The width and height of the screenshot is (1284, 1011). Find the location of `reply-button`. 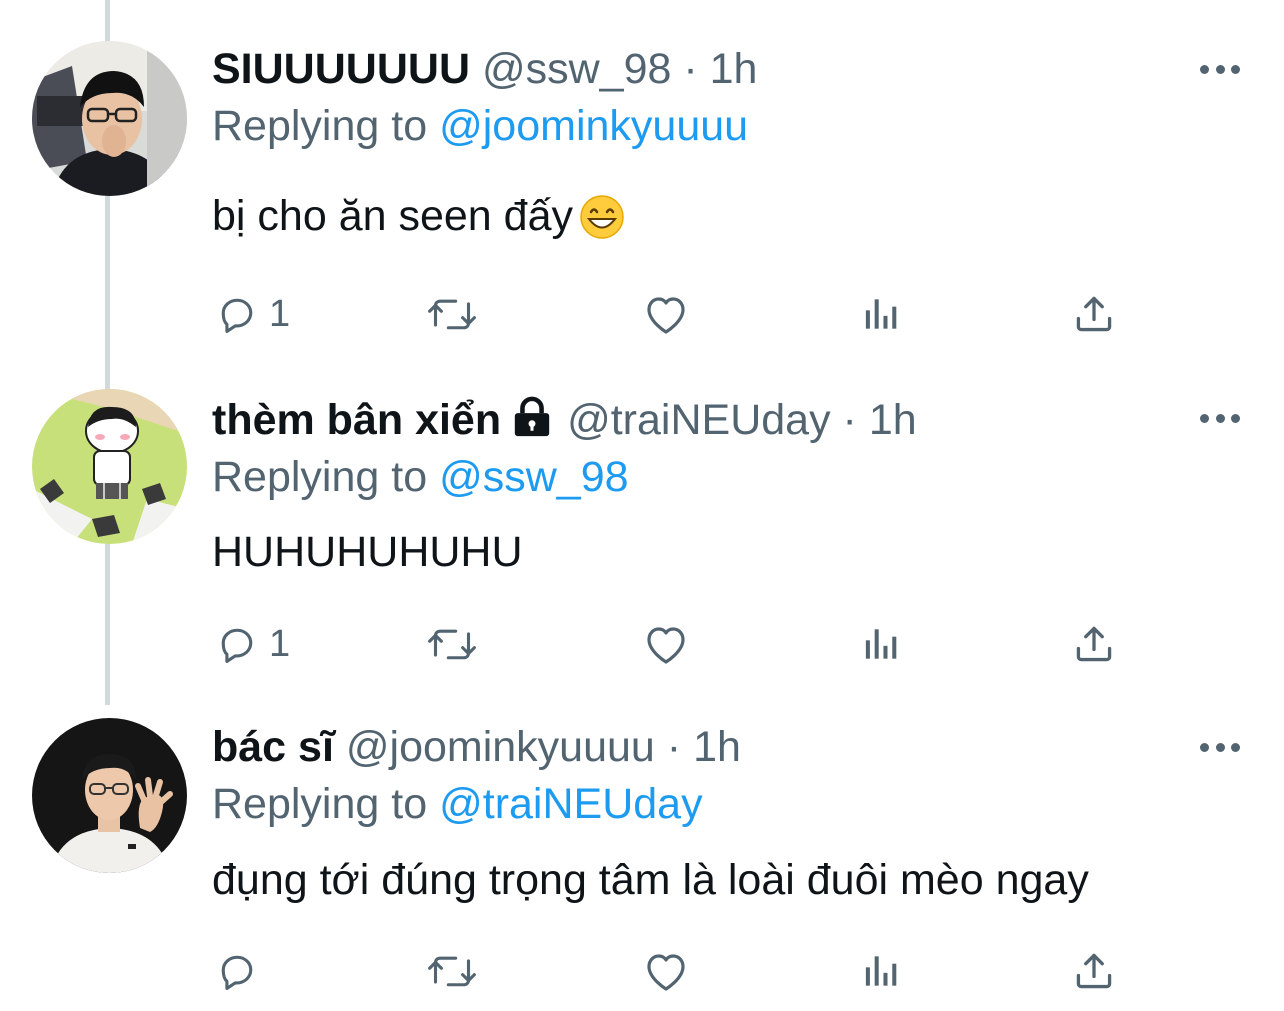

reply-button is located at coordinates (242, 971).